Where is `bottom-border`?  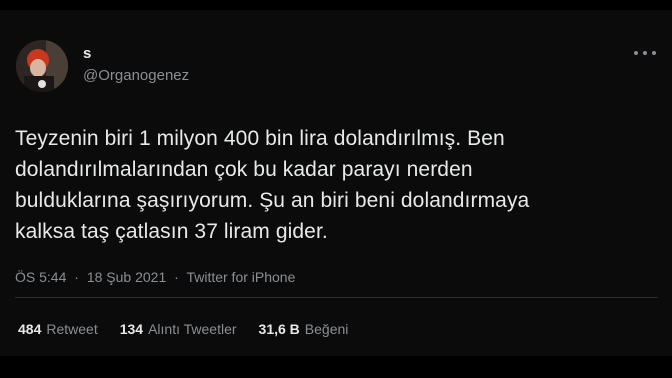 bottom-border is located at coordinates (336, 367).